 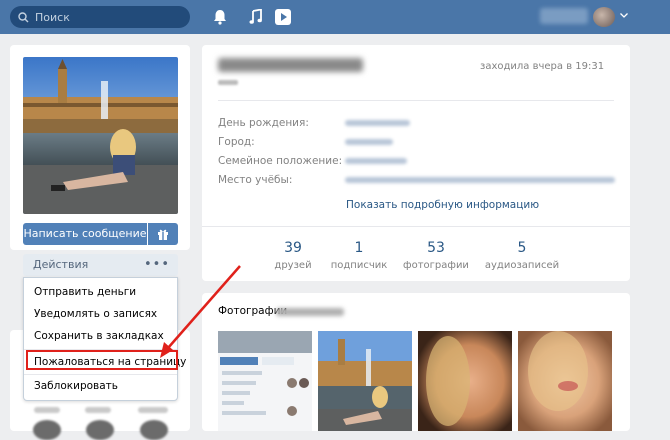 What do you see at coordinates (436, 265) in the screenshot?
I see `counter-label: фотографии` at bounding box center [436, 265].